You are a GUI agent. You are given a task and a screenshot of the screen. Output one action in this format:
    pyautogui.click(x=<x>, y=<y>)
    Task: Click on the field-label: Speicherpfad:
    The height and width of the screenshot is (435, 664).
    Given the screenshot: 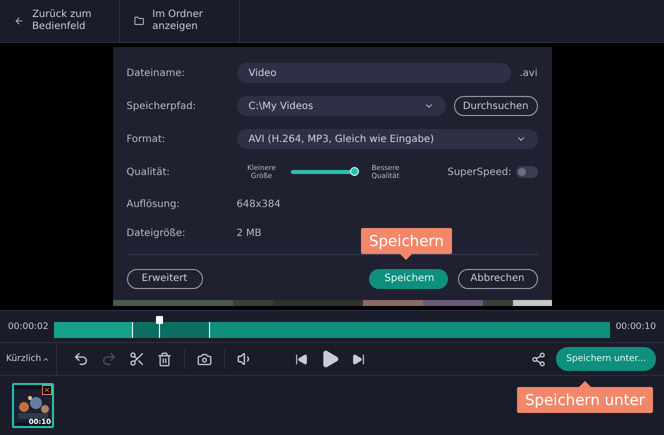 What is the action you would take?
    pyautogui.click(x=161, y=106)
    